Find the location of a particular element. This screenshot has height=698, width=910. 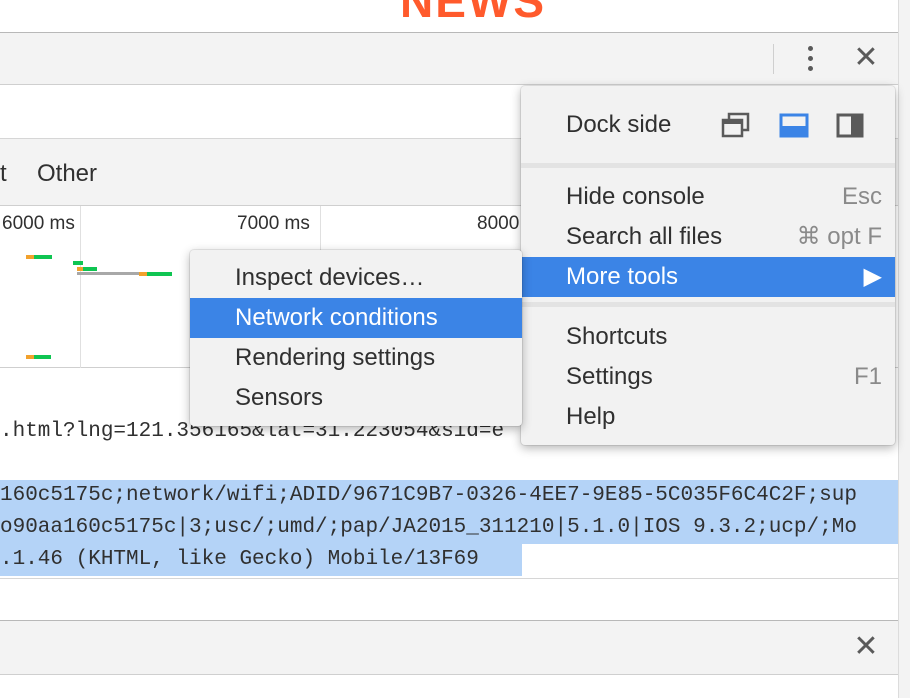

vertical-scrollbar is located at coordinates (904, 349).